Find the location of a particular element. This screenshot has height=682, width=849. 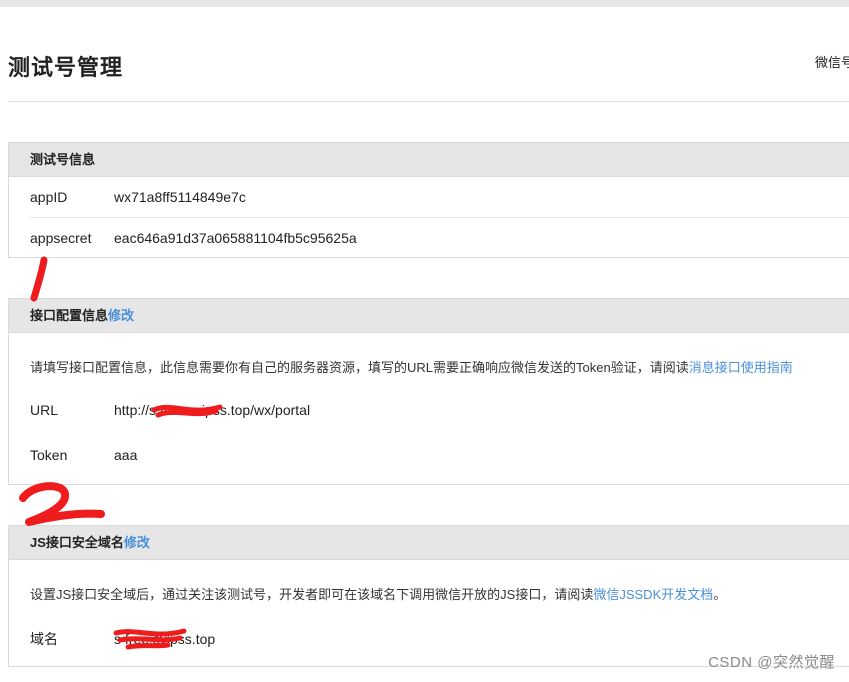

csdn-watermark: CSDN @突然觉醒 is located at coordinates (771, 662).